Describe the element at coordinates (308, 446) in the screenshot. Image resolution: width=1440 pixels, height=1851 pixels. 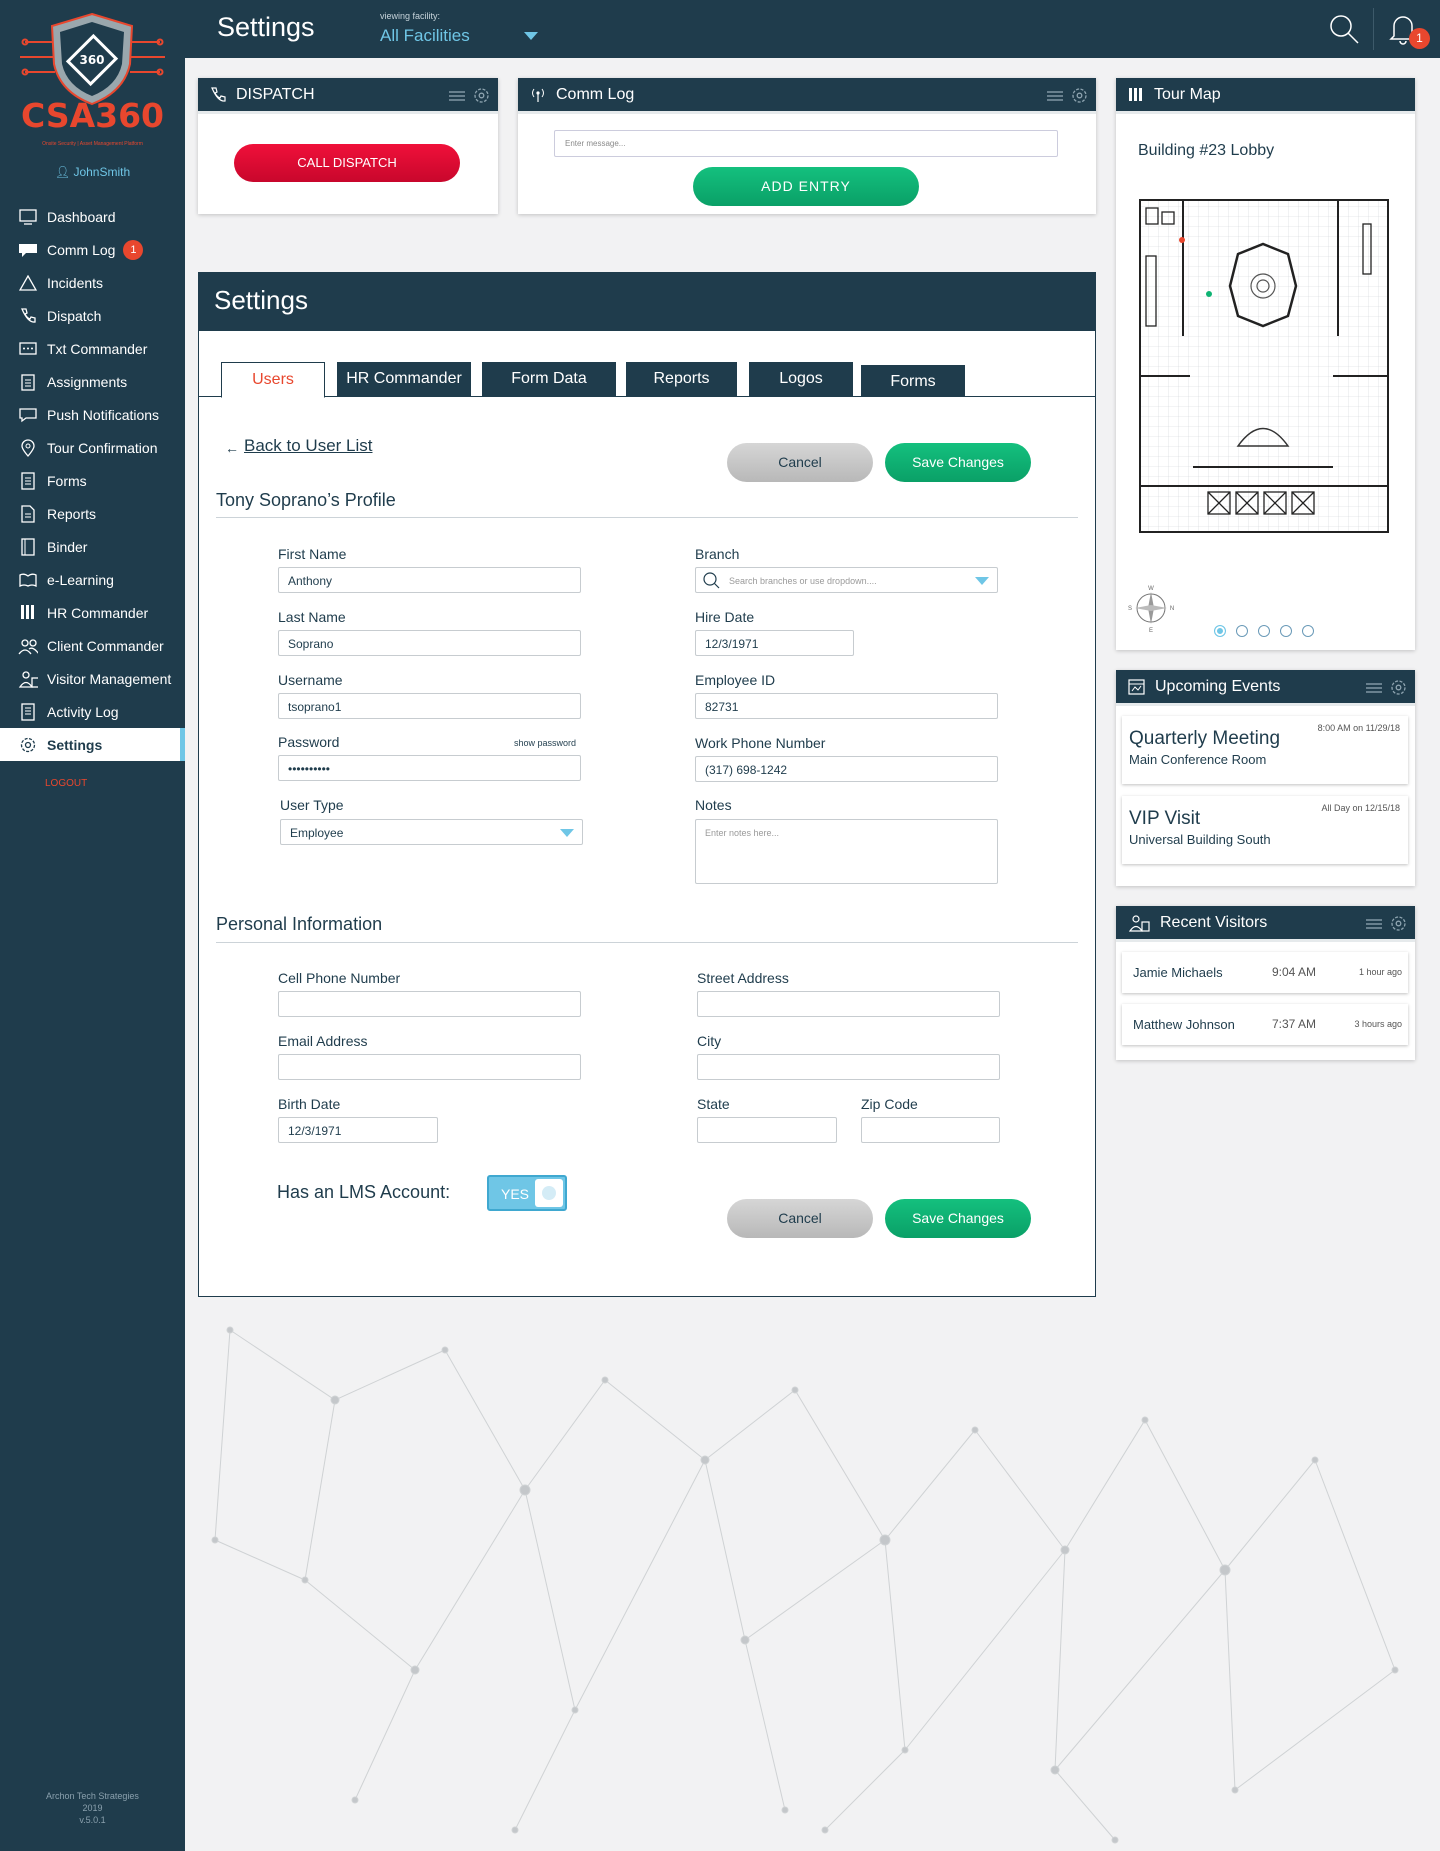
I see `back-to-user-list-link: Back to User List` at that location.